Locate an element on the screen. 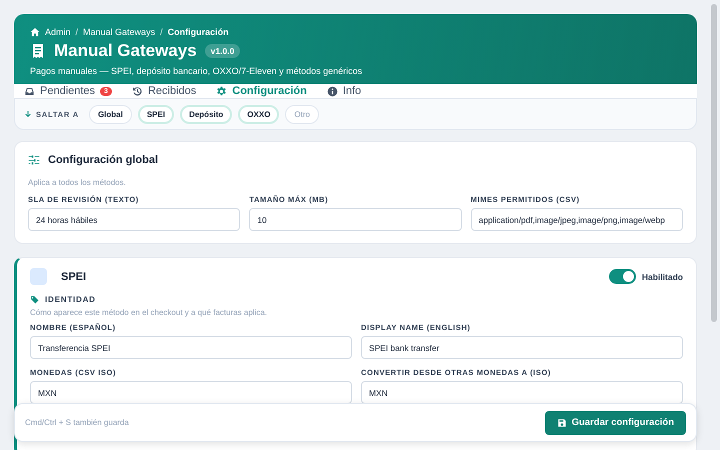 This screenshot has width=720, height=450. section-title: IDENTIDAD is located at coordinates (70, 299).